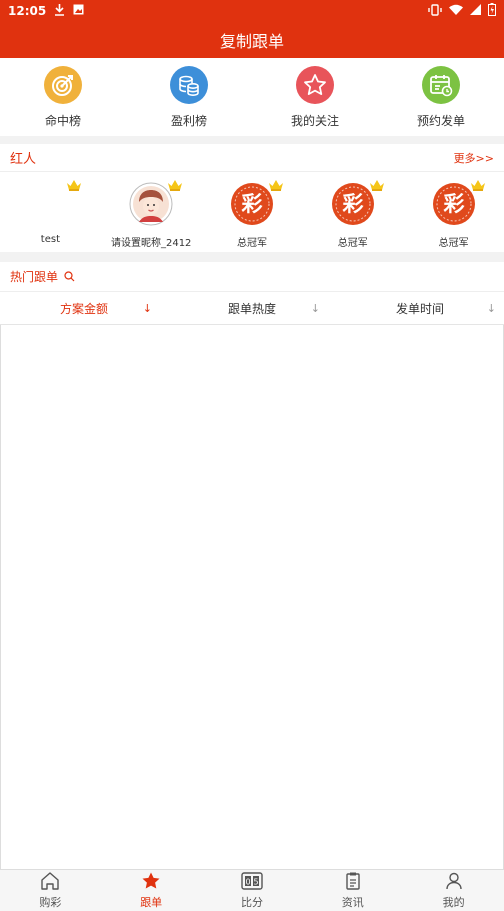 The image size is (504, 911). Describe the element at coordinates (453, 902) in the screenshot. I see `tab-label: 我的` at that location.